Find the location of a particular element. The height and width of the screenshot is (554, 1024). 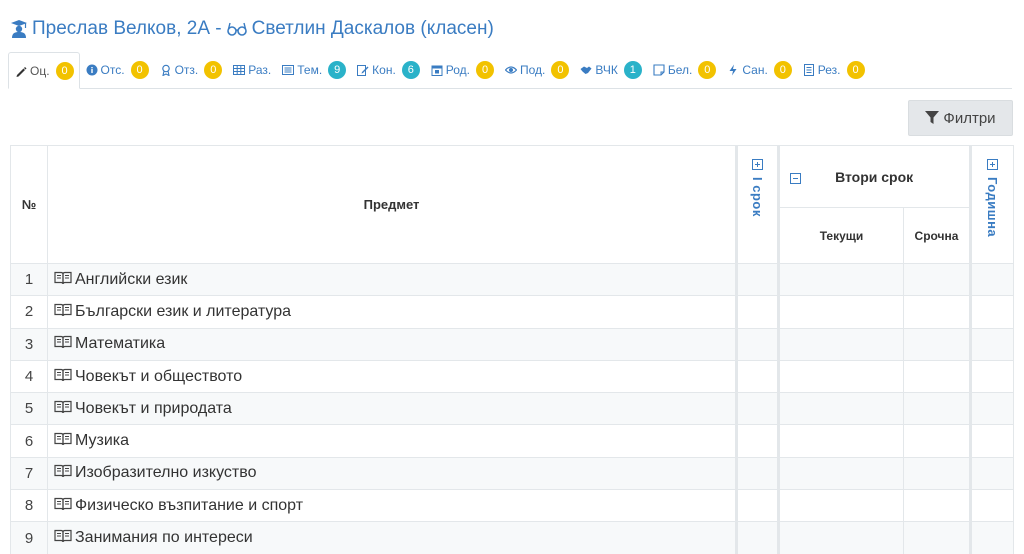

tab-1: Оц. 0 is located at coordinates (44, 70).